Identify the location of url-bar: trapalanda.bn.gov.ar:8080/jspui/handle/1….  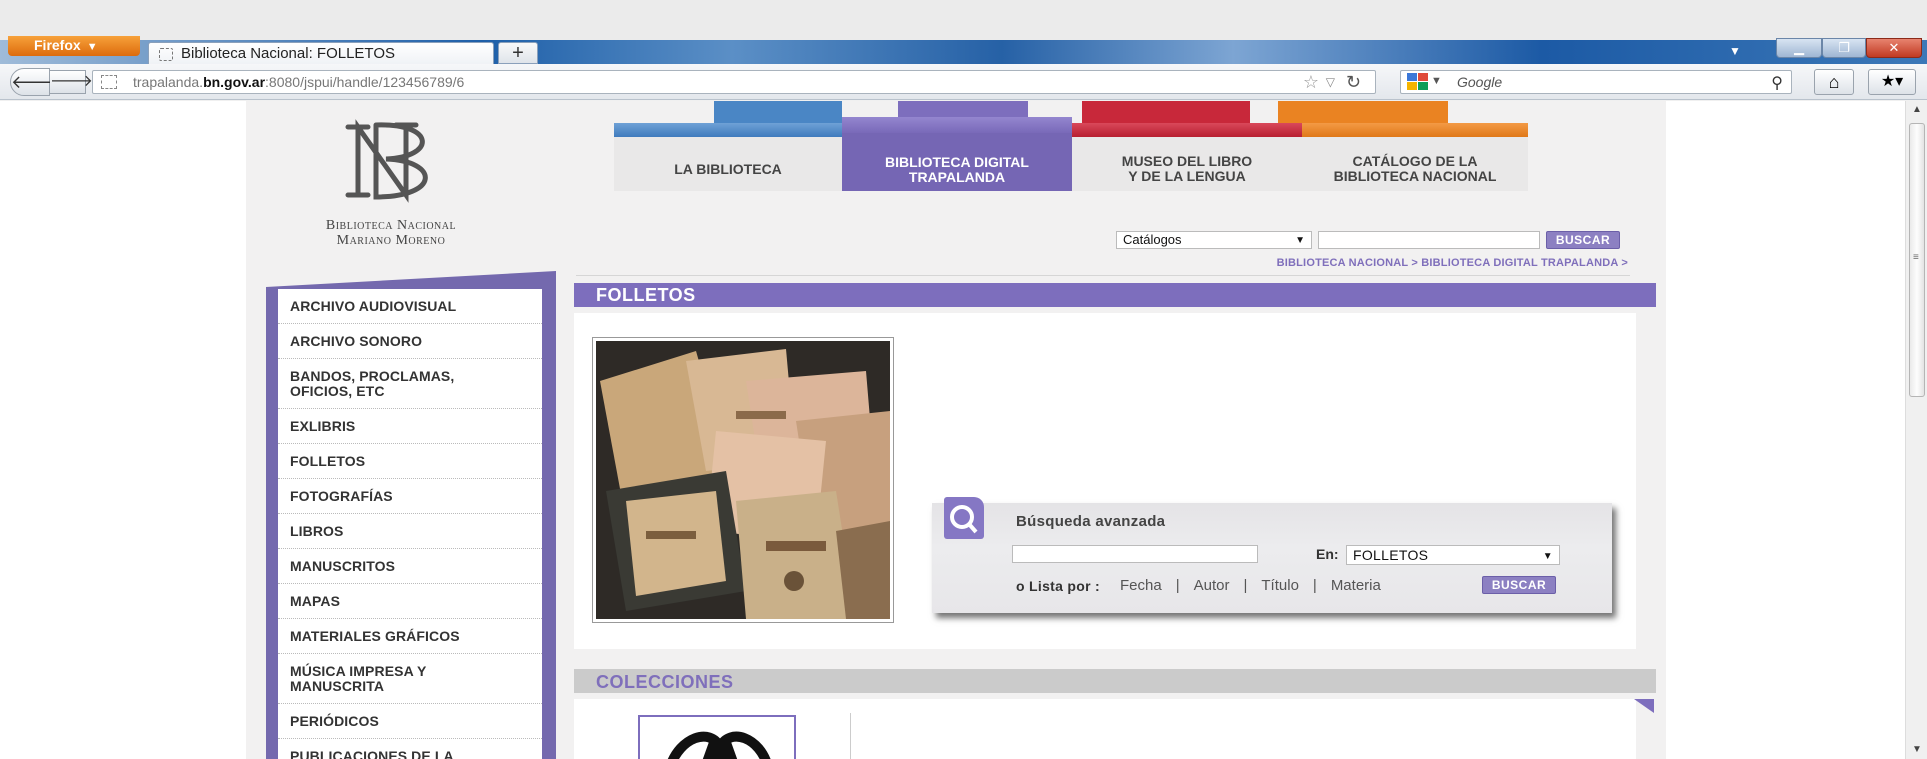
(734, 82).